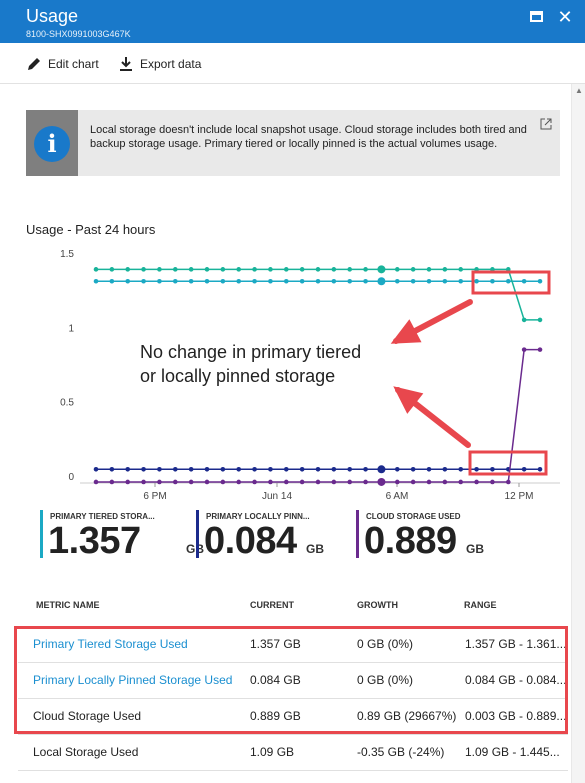 Image resolution: width=585 pixels, height=783 pixels. Describe the element at coordinates (86, 752) in the screenshot. I see `metric-name: Local Storage Used` at that location.